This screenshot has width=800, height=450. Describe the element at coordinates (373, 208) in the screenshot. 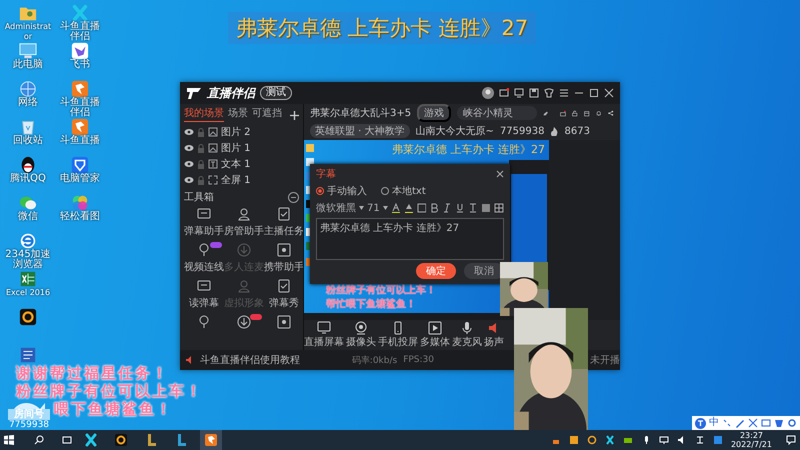

I see `size-dropdown: 71` at that location.